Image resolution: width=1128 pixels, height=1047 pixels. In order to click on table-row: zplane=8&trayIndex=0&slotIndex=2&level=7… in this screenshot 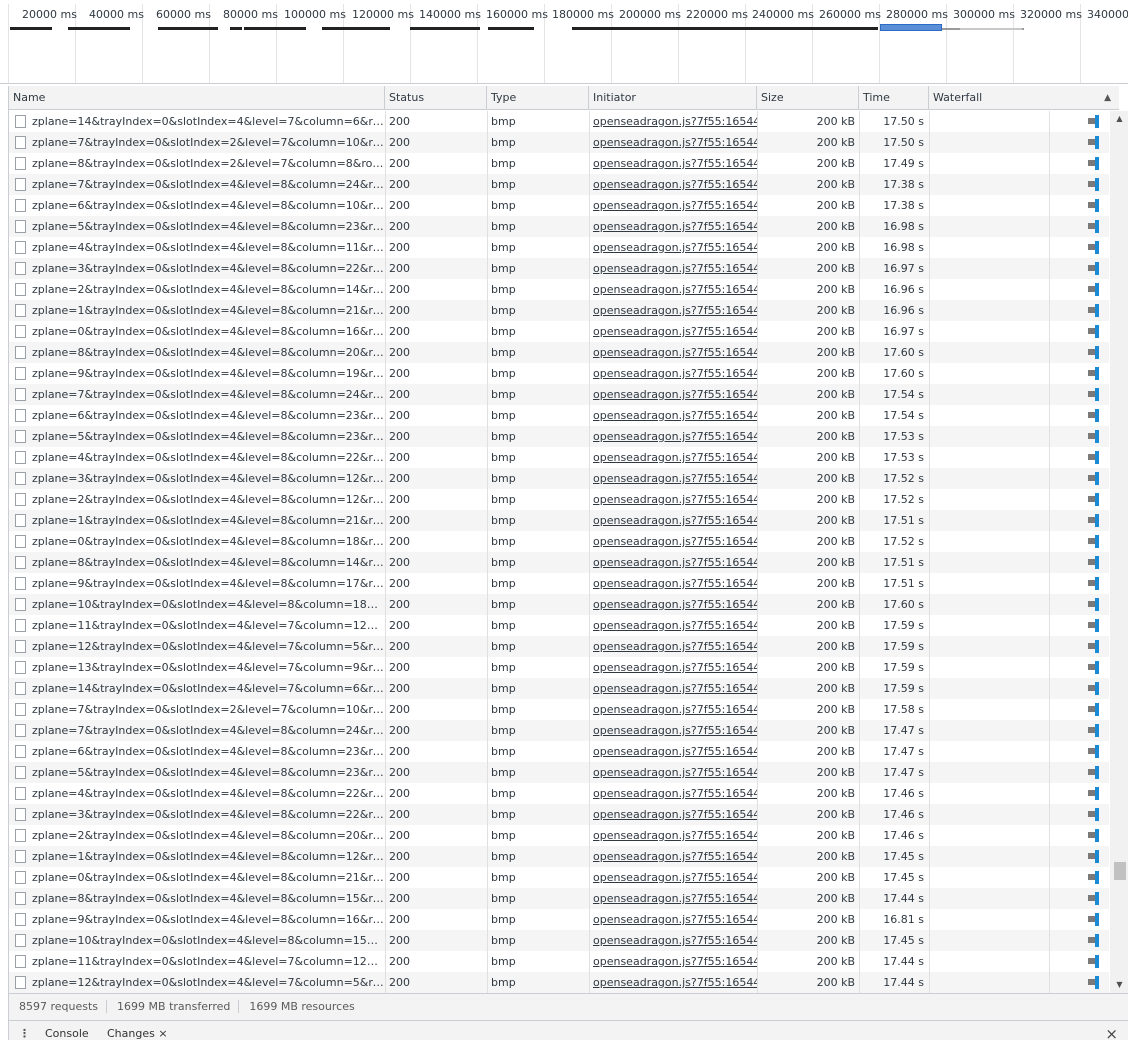, I will do `click(559, 163)`.